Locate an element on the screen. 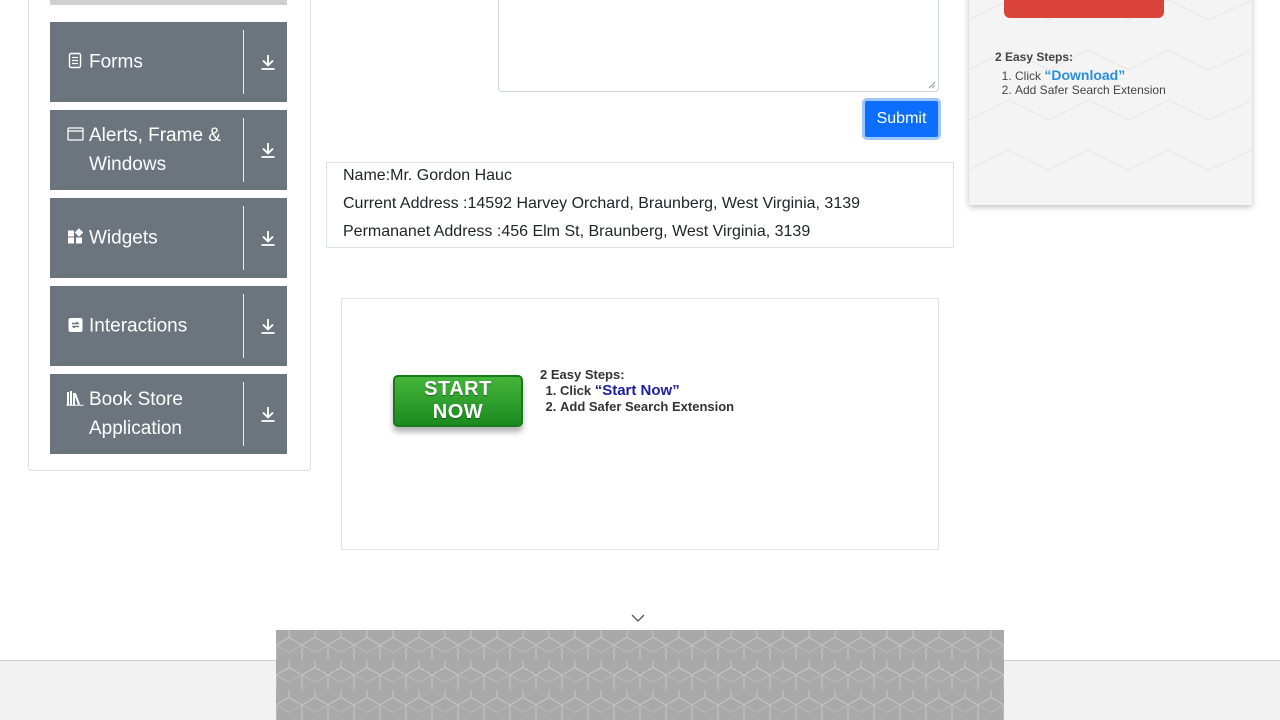 This screenshot has width=1280, height=720. ad-step-2: Add Safer Search Extension is located at coordinates (650, 406).